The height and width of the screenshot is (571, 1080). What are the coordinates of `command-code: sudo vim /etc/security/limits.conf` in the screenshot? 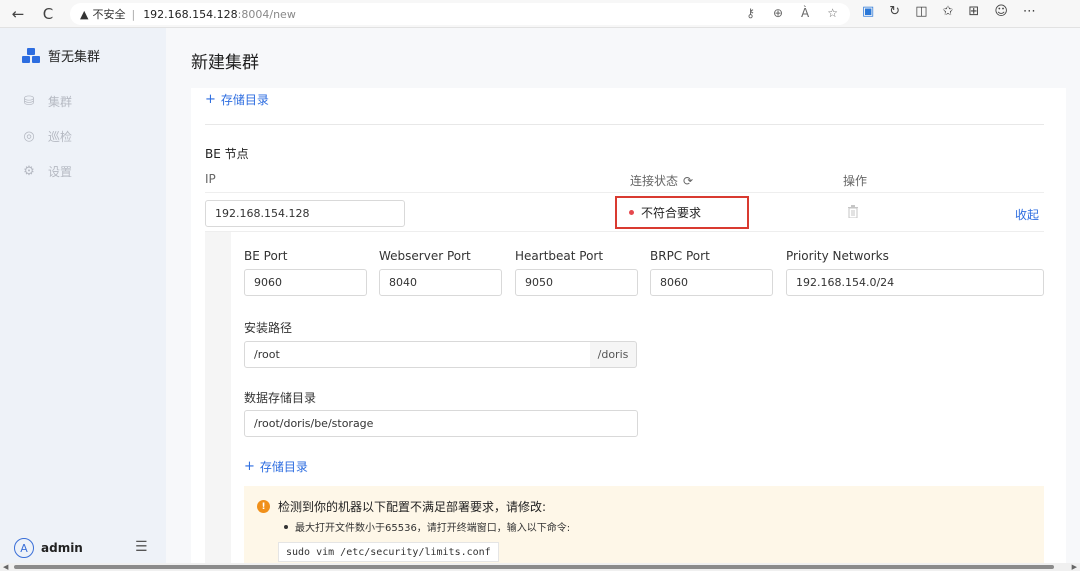 It's located at (388, 552).